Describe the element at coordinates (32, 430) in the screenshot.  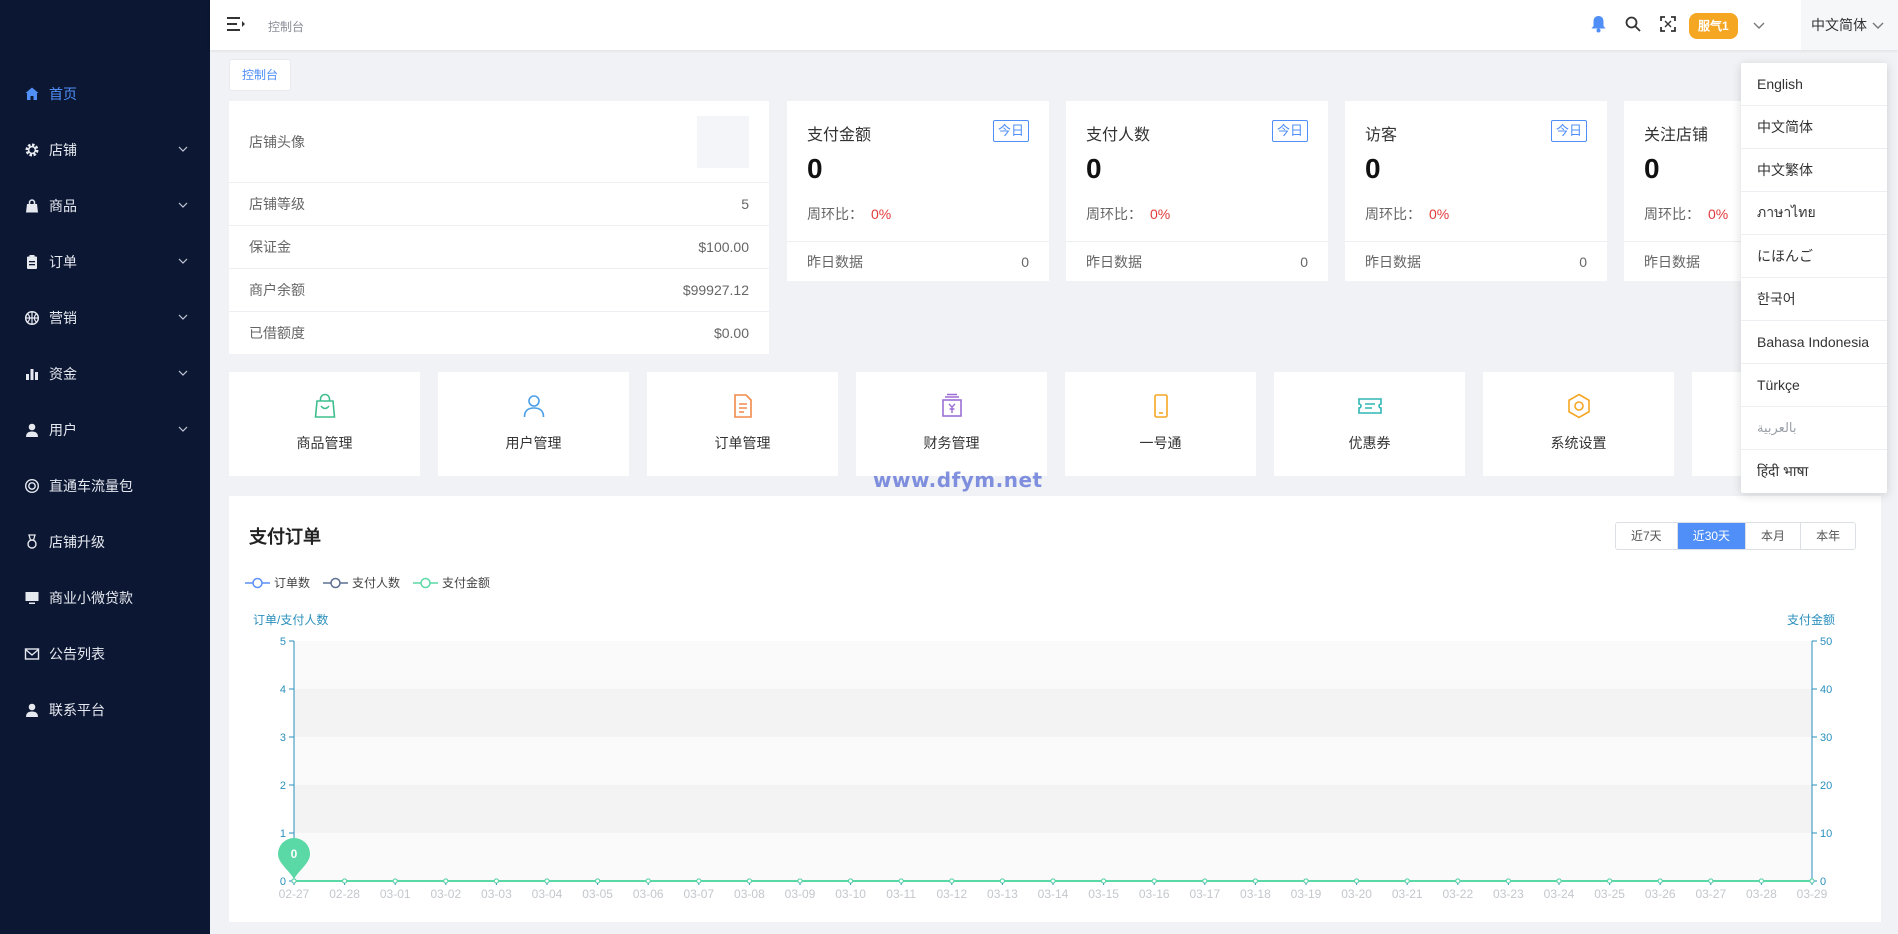
I see `user-icon` at that location.